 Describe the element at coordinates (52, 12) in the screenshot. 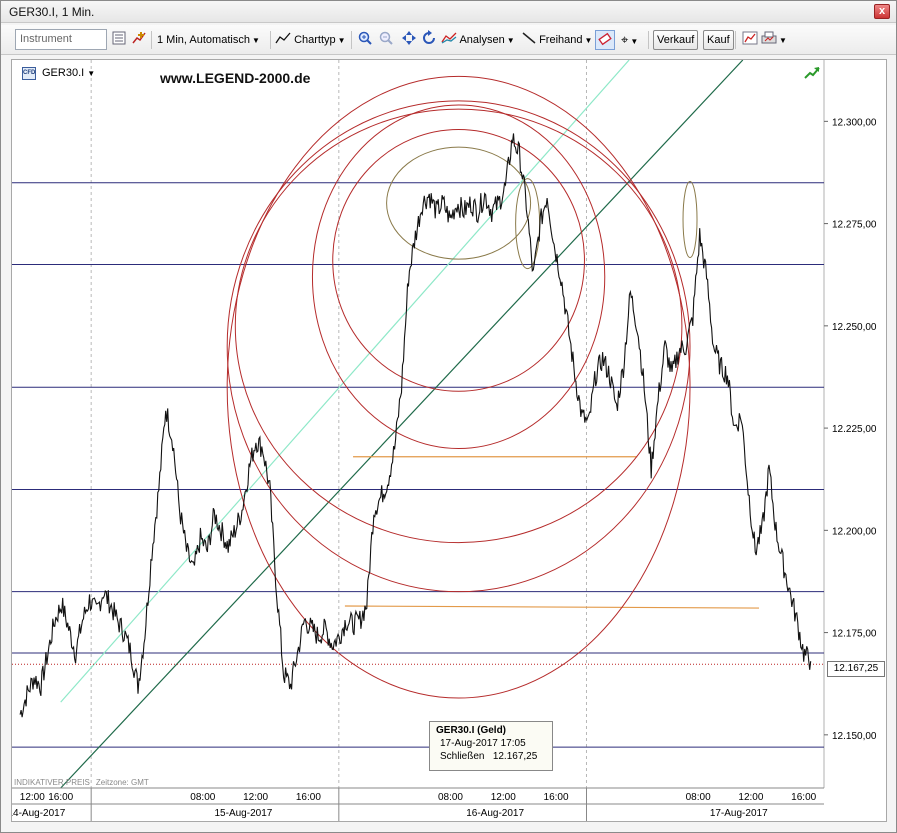

I see `window-title: GER30.I, 1 Min.` at that location.